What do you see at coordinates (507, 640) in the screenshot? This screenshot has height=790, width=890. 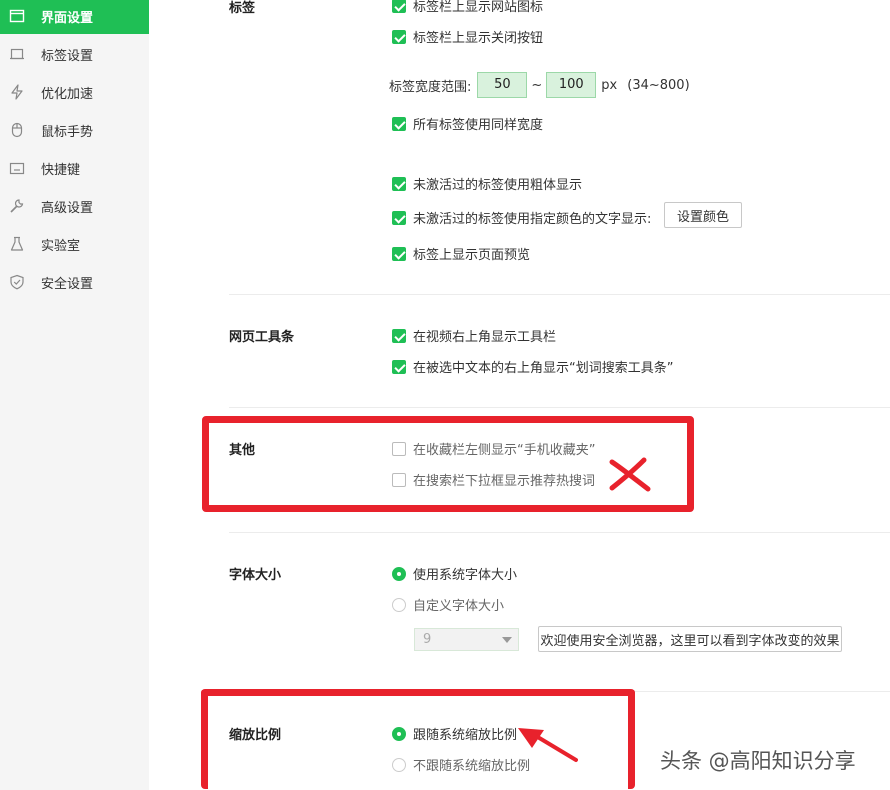 I see `chevron-down-icon` at bounding box center [507, 640].